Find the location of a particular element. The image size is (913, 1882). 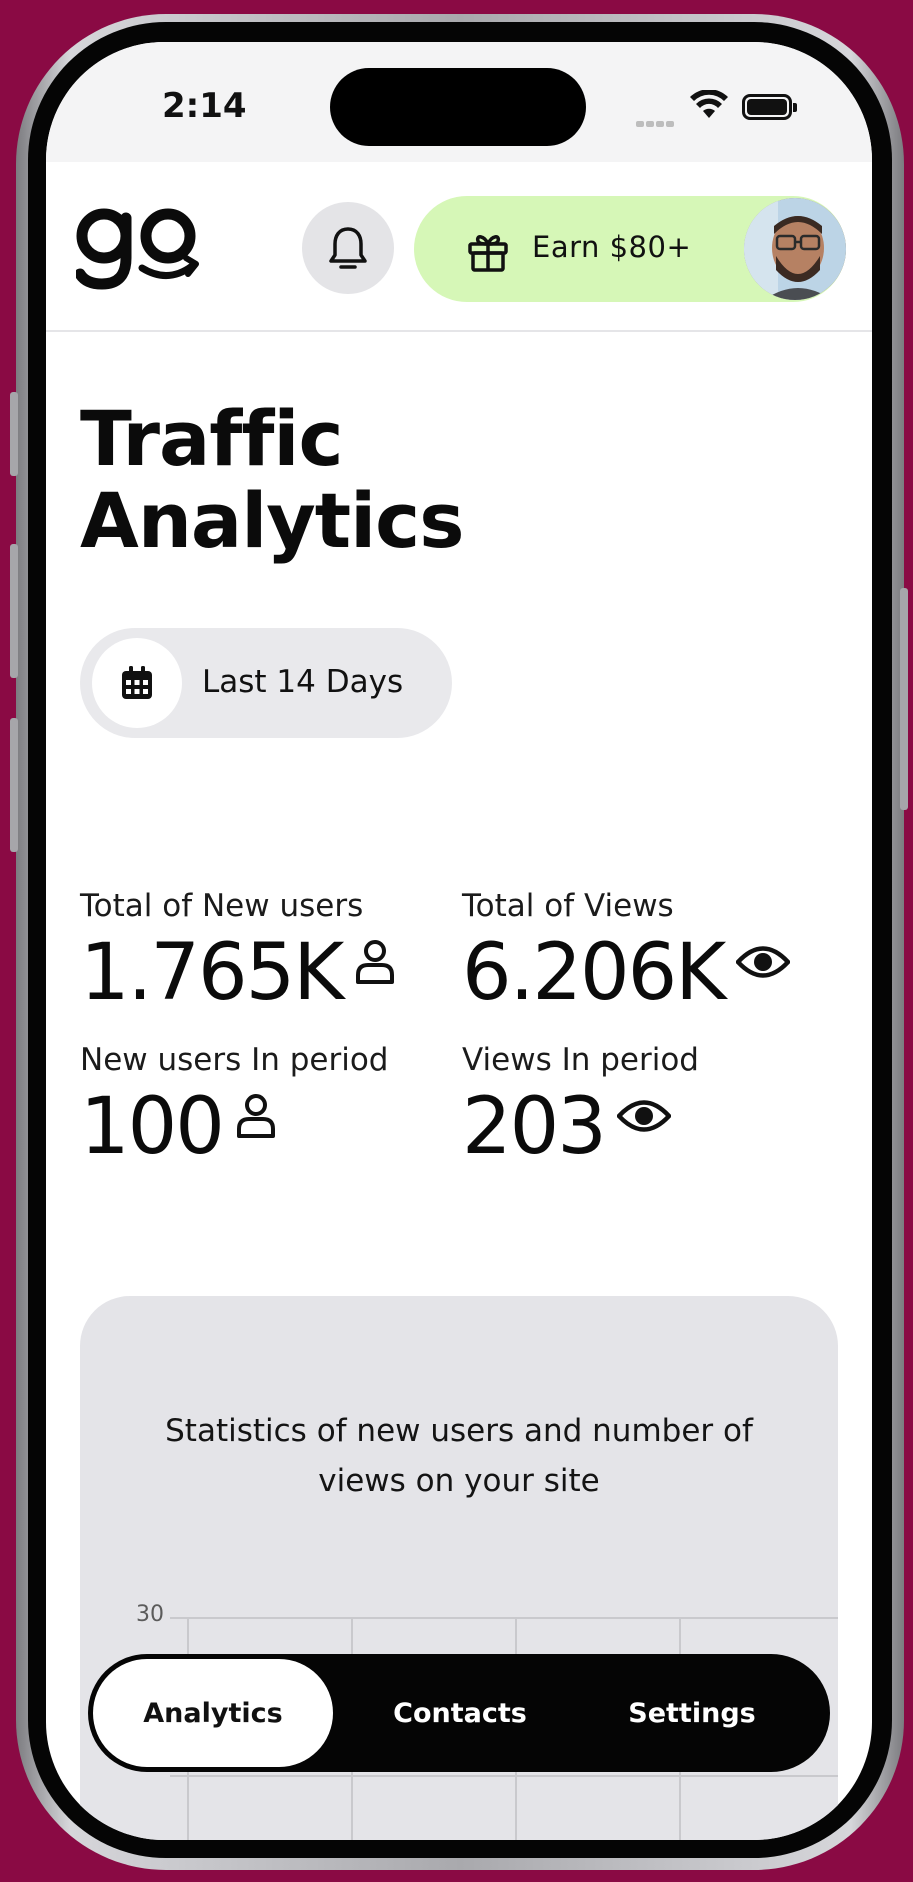

avatar is located at coordinates (795, 249).